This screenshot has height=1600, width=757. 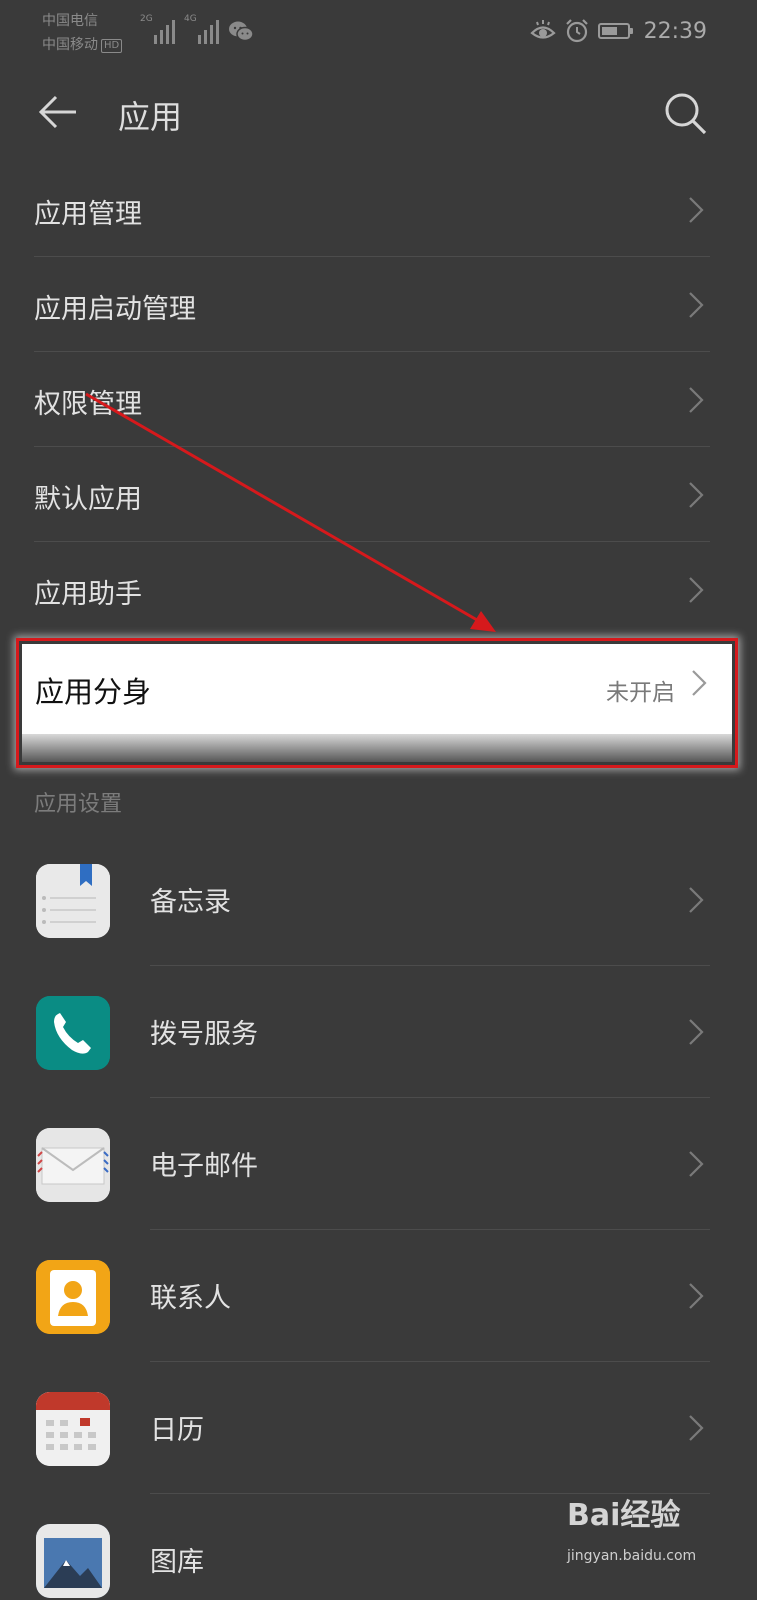 I want to click on app-item-notepad: 备忘录, so click(x=378, y=900).